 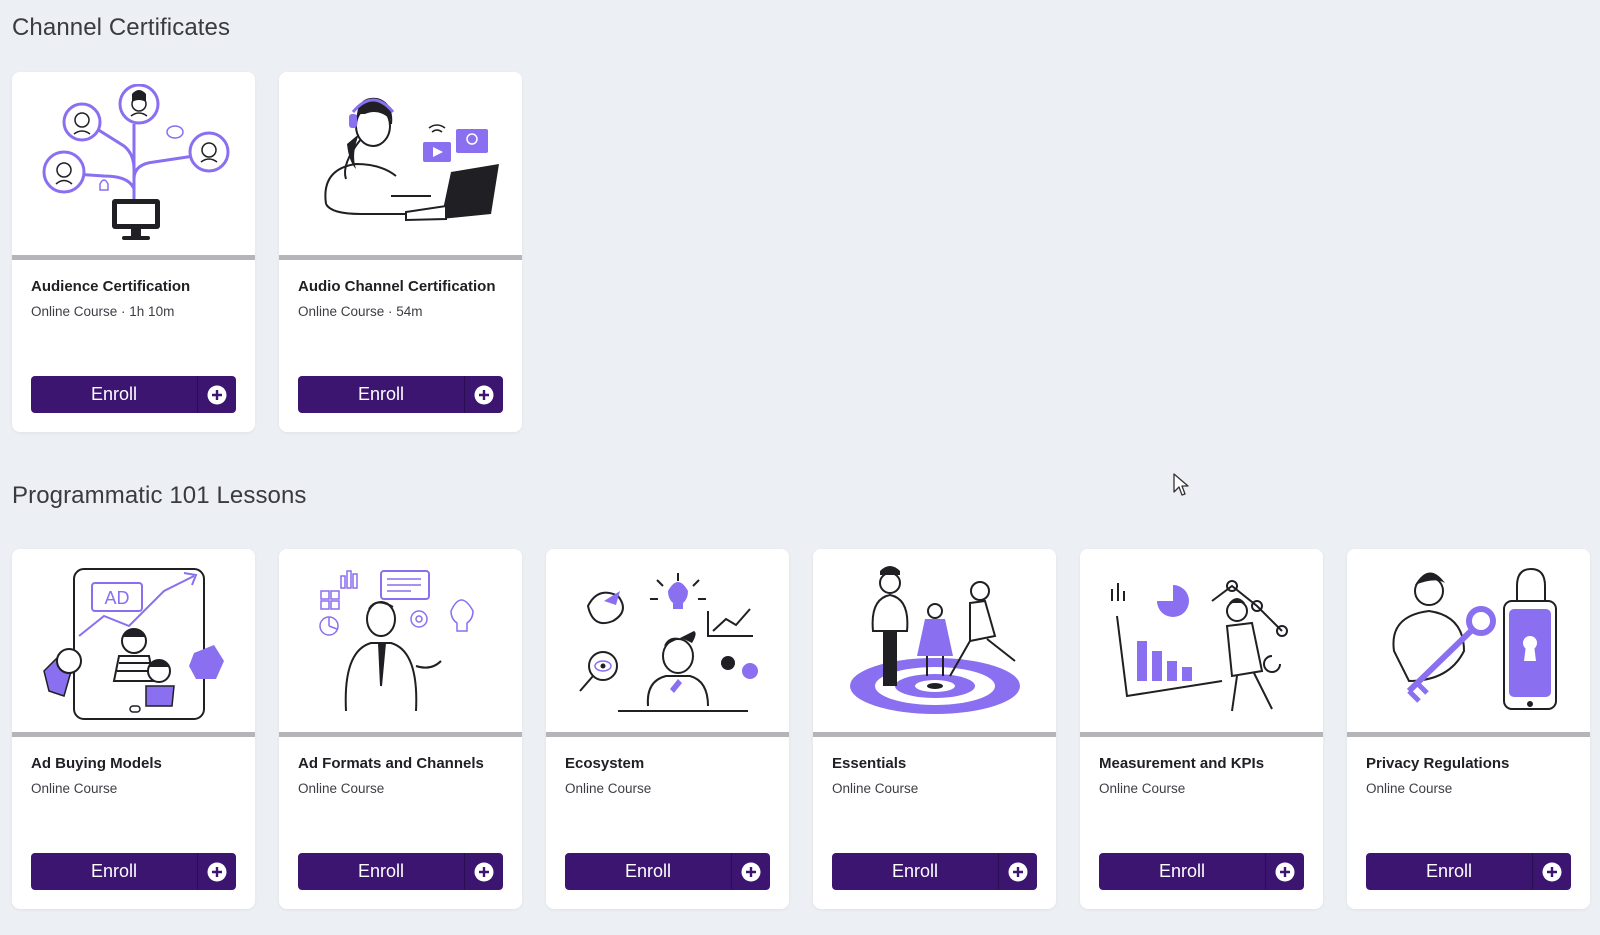 I want to click on mouse-pointer-icon, so click(x=1181, y=487).